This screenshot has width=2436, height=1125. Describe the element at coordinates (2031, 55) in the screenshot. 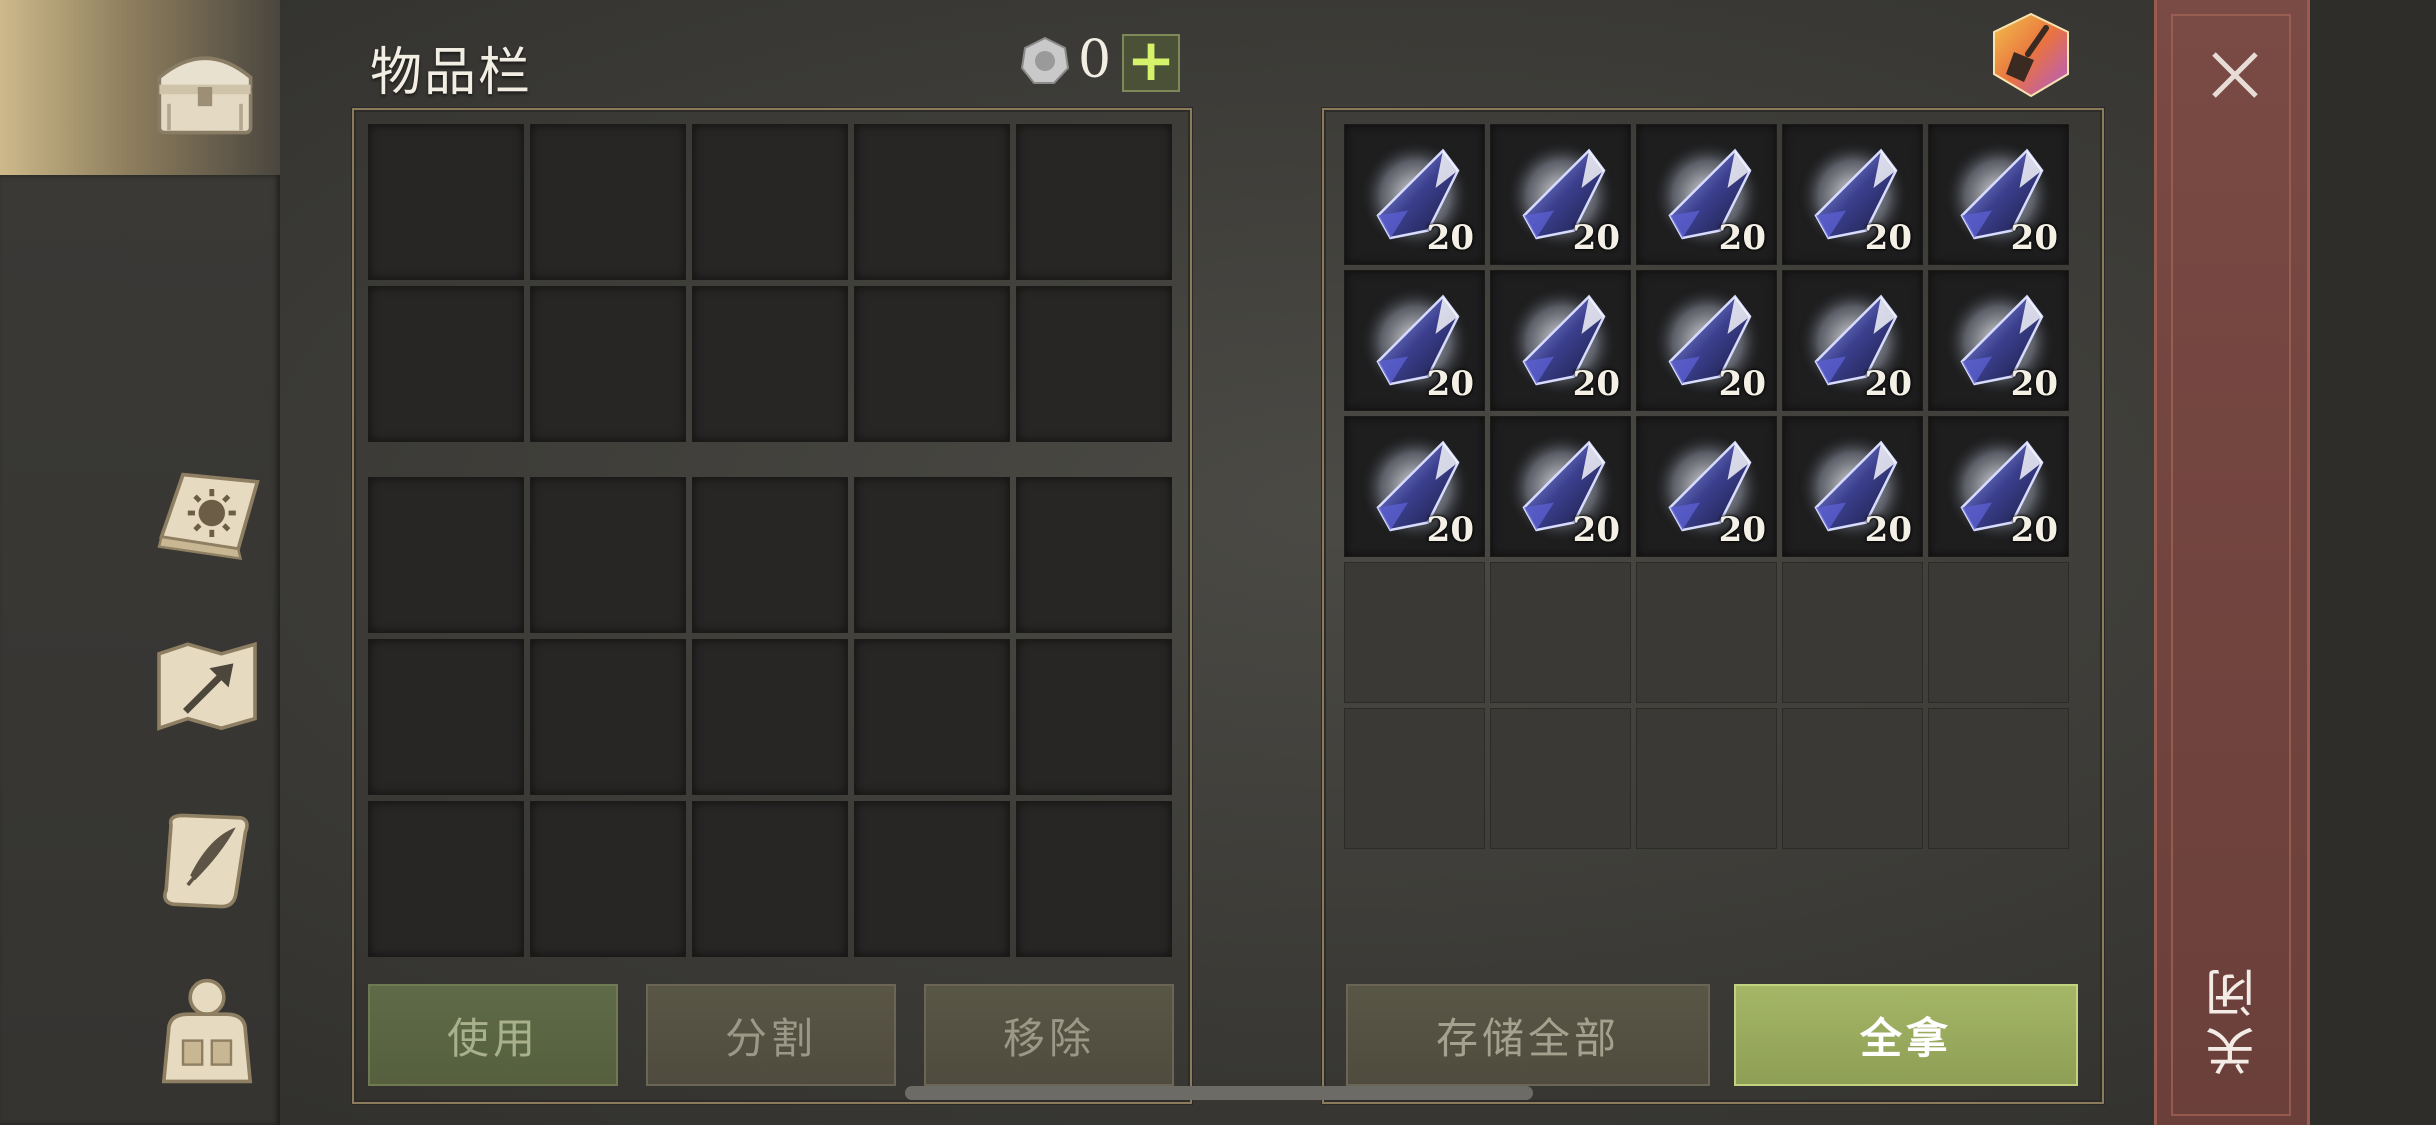

I see `sort-broom-icon` at that location.